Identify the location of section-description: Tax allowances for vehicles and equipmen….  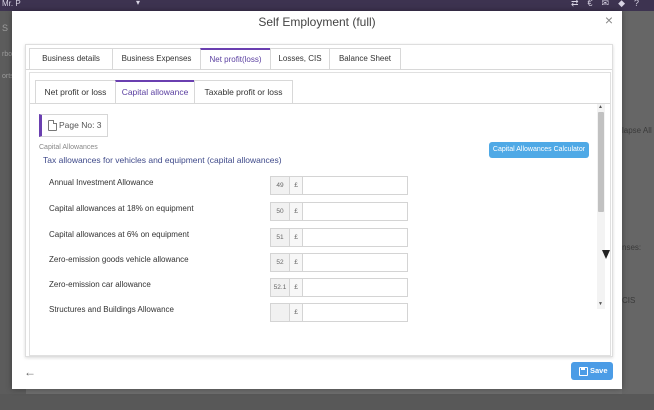
(162, 160).